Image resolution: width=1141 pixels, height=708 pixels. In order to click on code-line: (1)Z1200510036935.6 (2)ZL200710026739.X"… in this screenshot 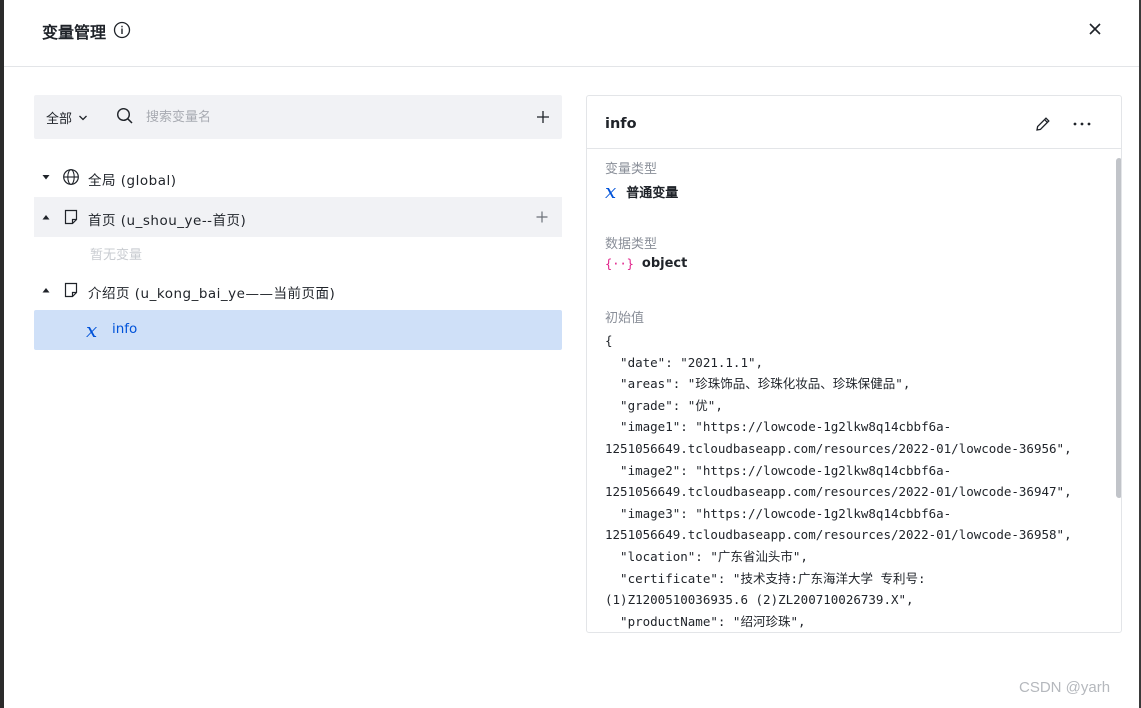, I will do `click(759, 600)`.